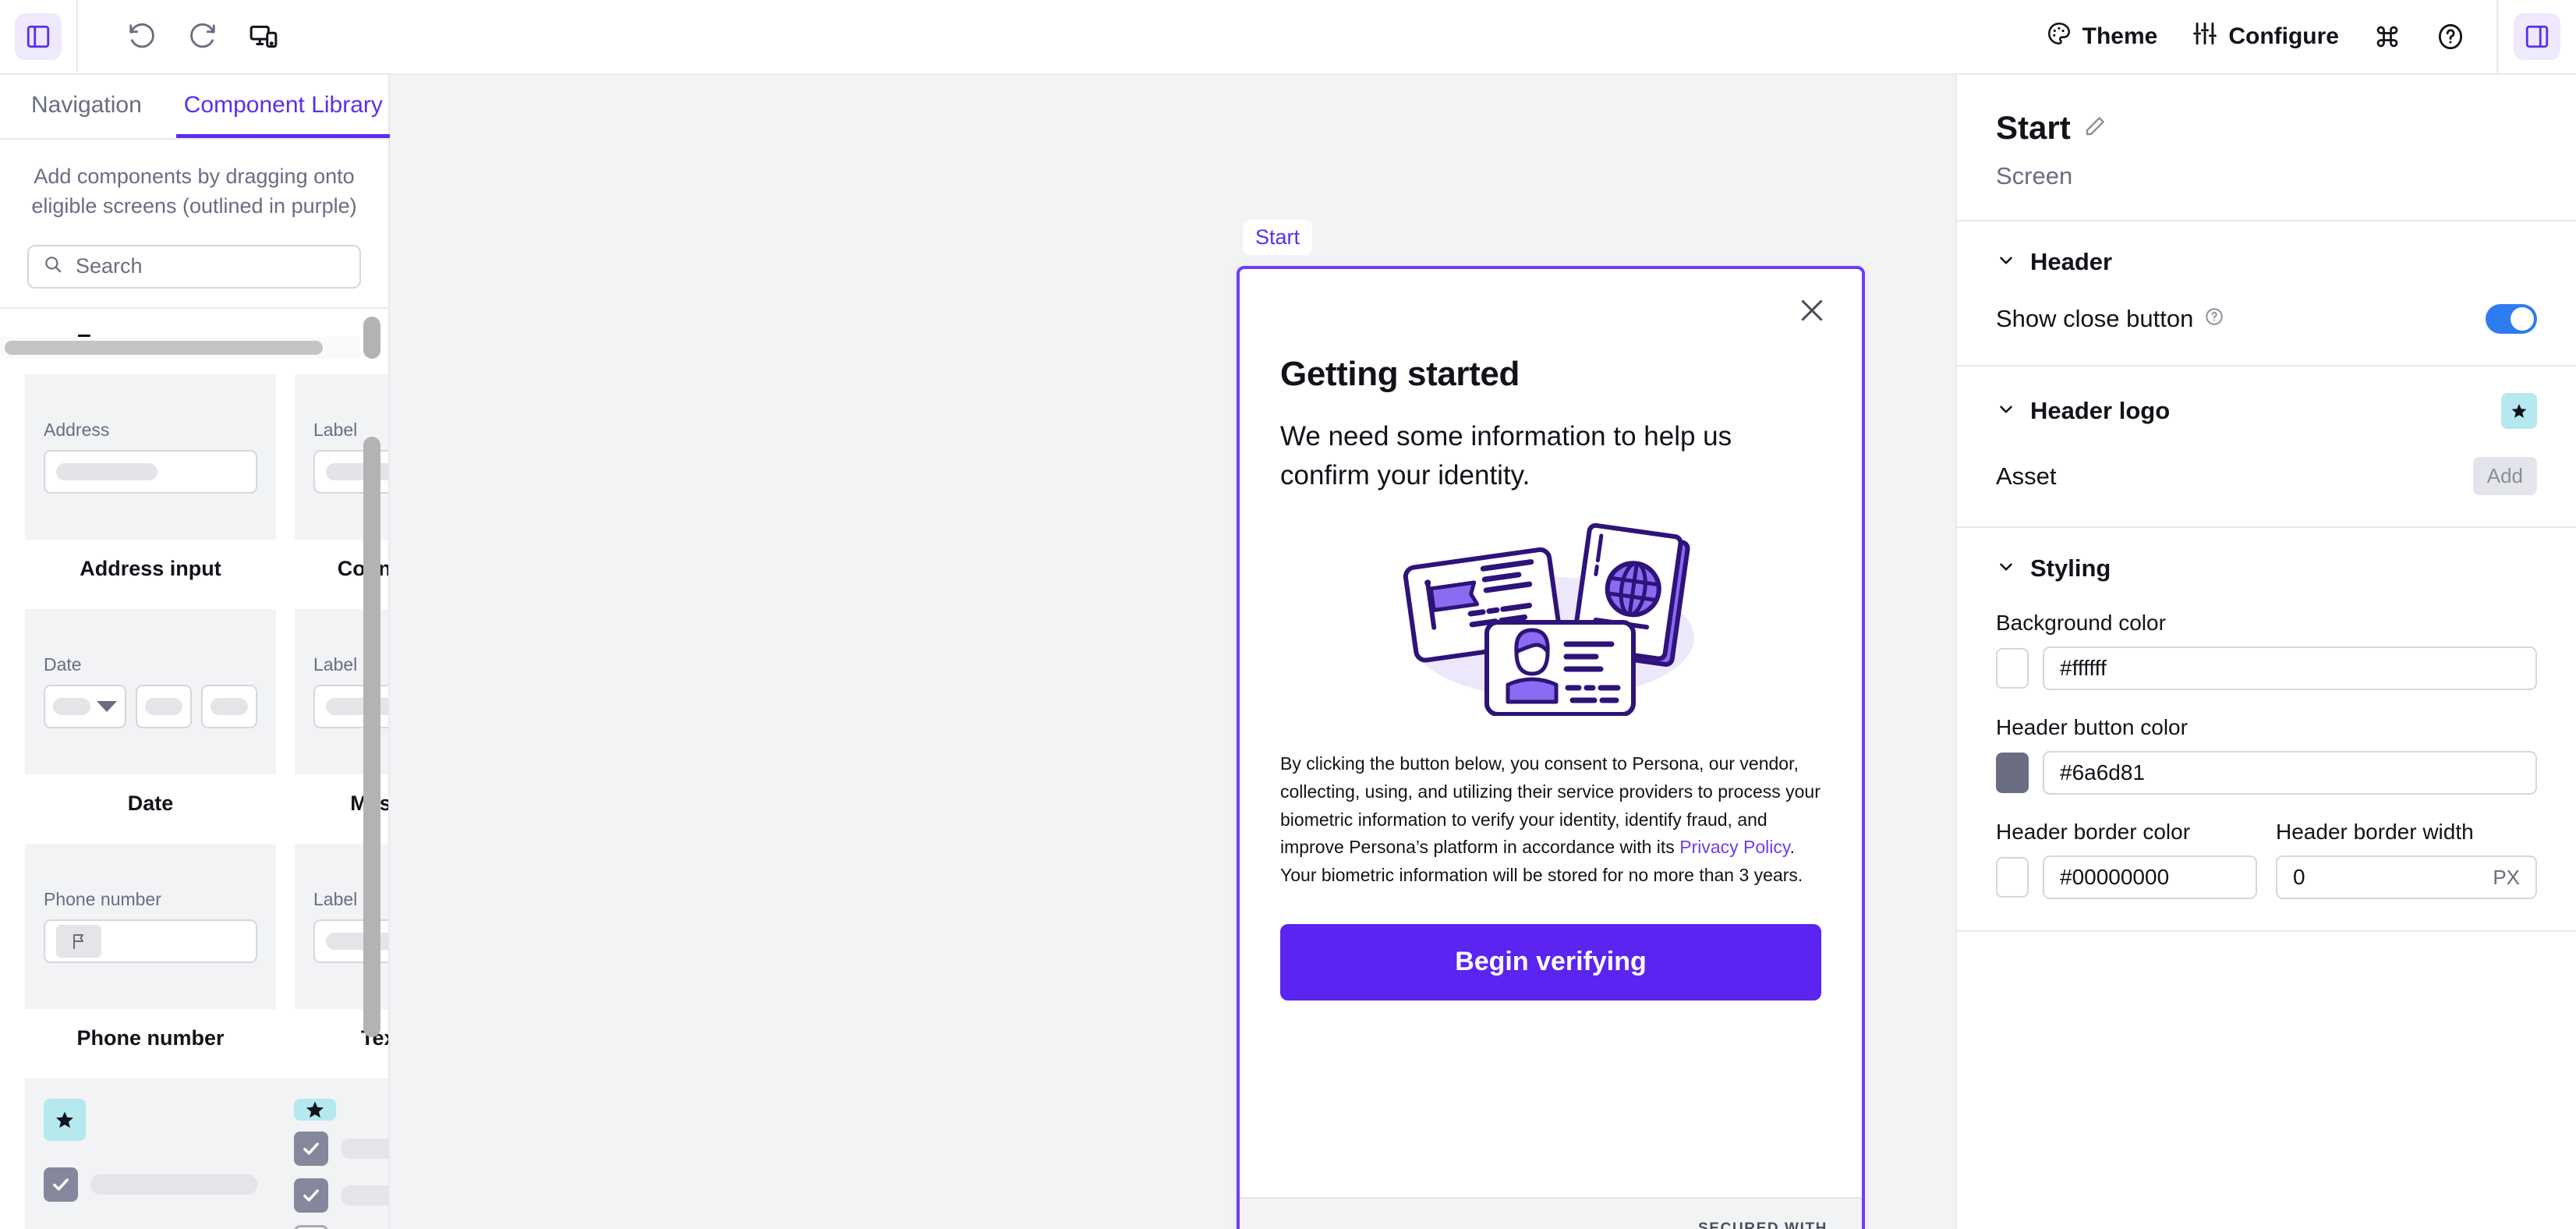 This screenshot has height=1229, width=2576. What do you see at coordinates (1734, 847) in the screenshot?
I see `privacy-policy-link: Privacy Policy` at bounding box center [1734, 847].